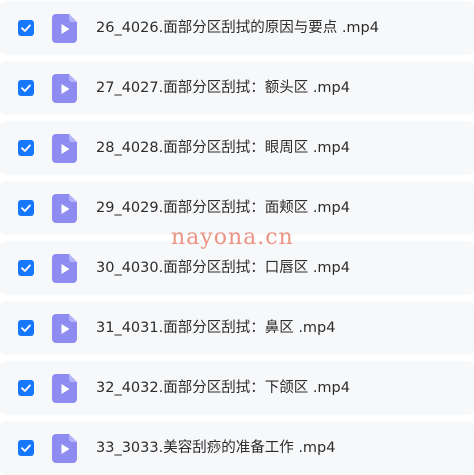 The width and height of the screenshot is (474, 475). I want to click on file-row: 28_4028.面部分区刮拭：眼周区 .mp4, so click(237, 148).